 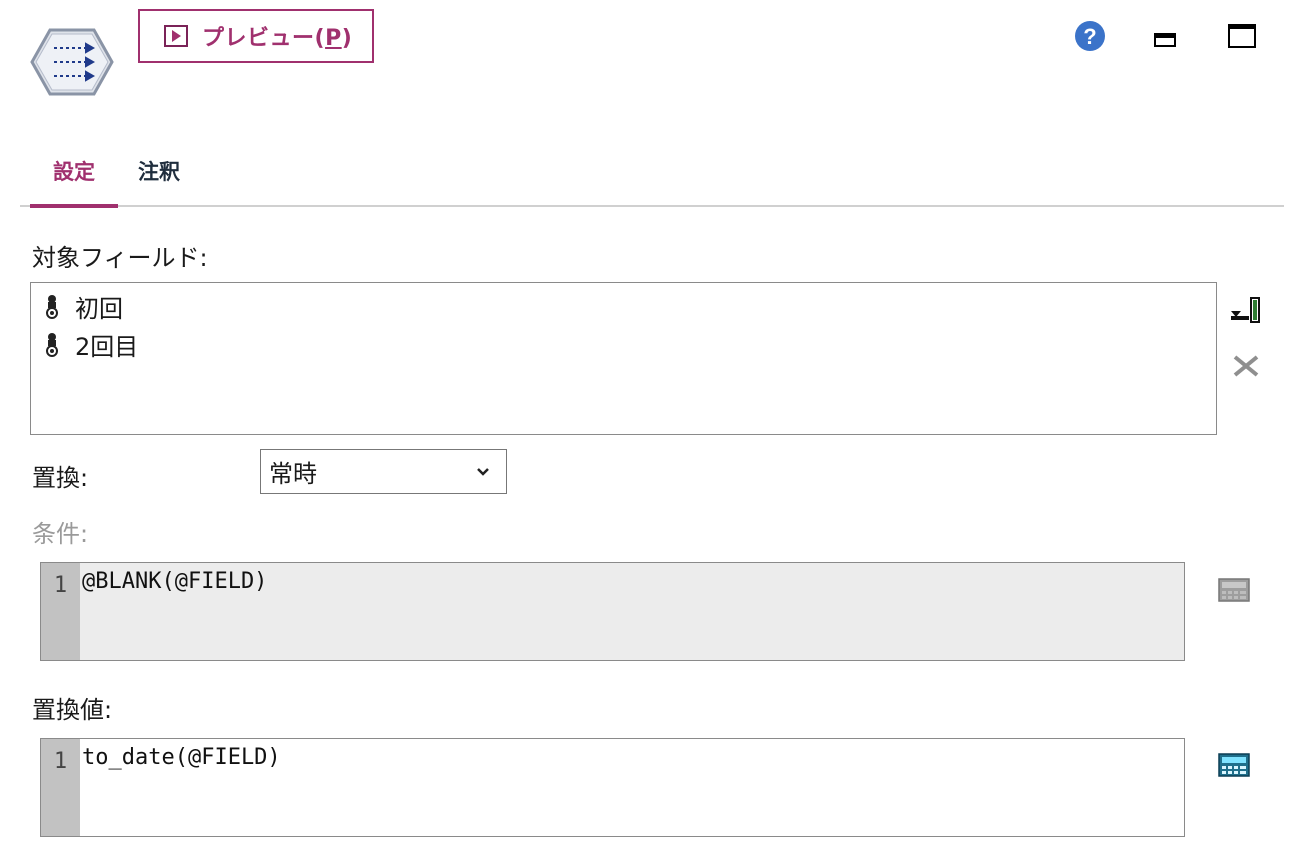 I want to click on replacement-code: to_date(@FIELD), so click(x=181, y=757).